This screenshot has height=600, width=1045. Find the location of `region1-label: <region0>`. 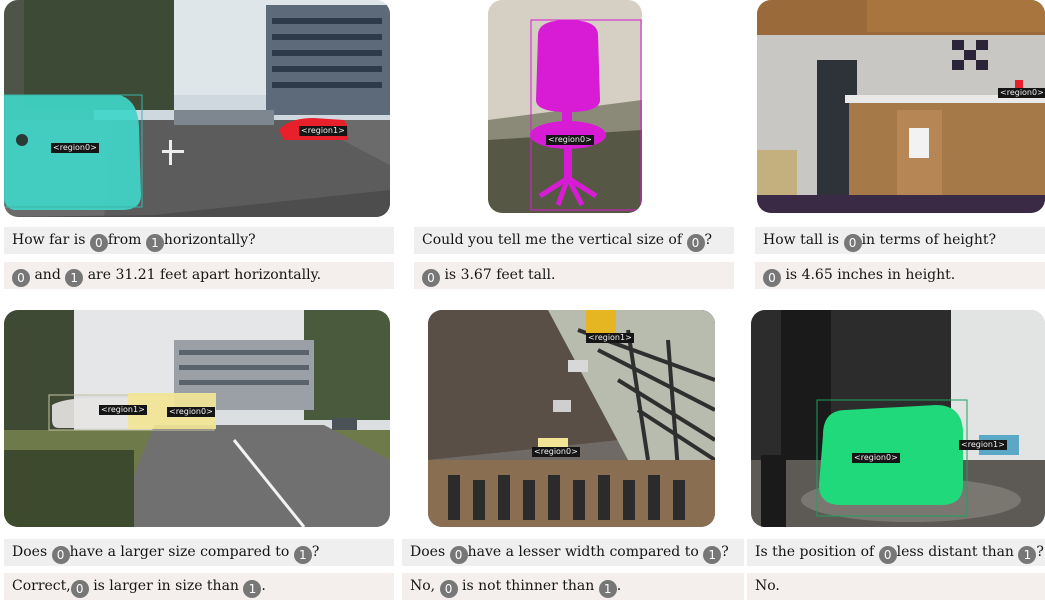

region1-label: <region0> is located at coordinates (876, 458).